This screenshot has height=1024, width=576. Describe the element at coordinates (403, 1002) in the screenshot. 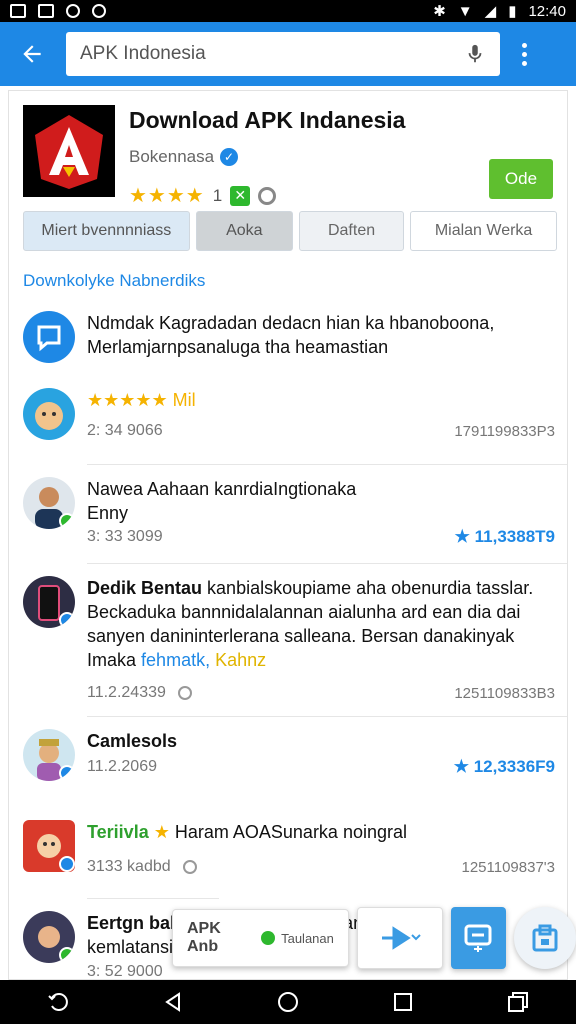

I see `recents-icon` at that location.